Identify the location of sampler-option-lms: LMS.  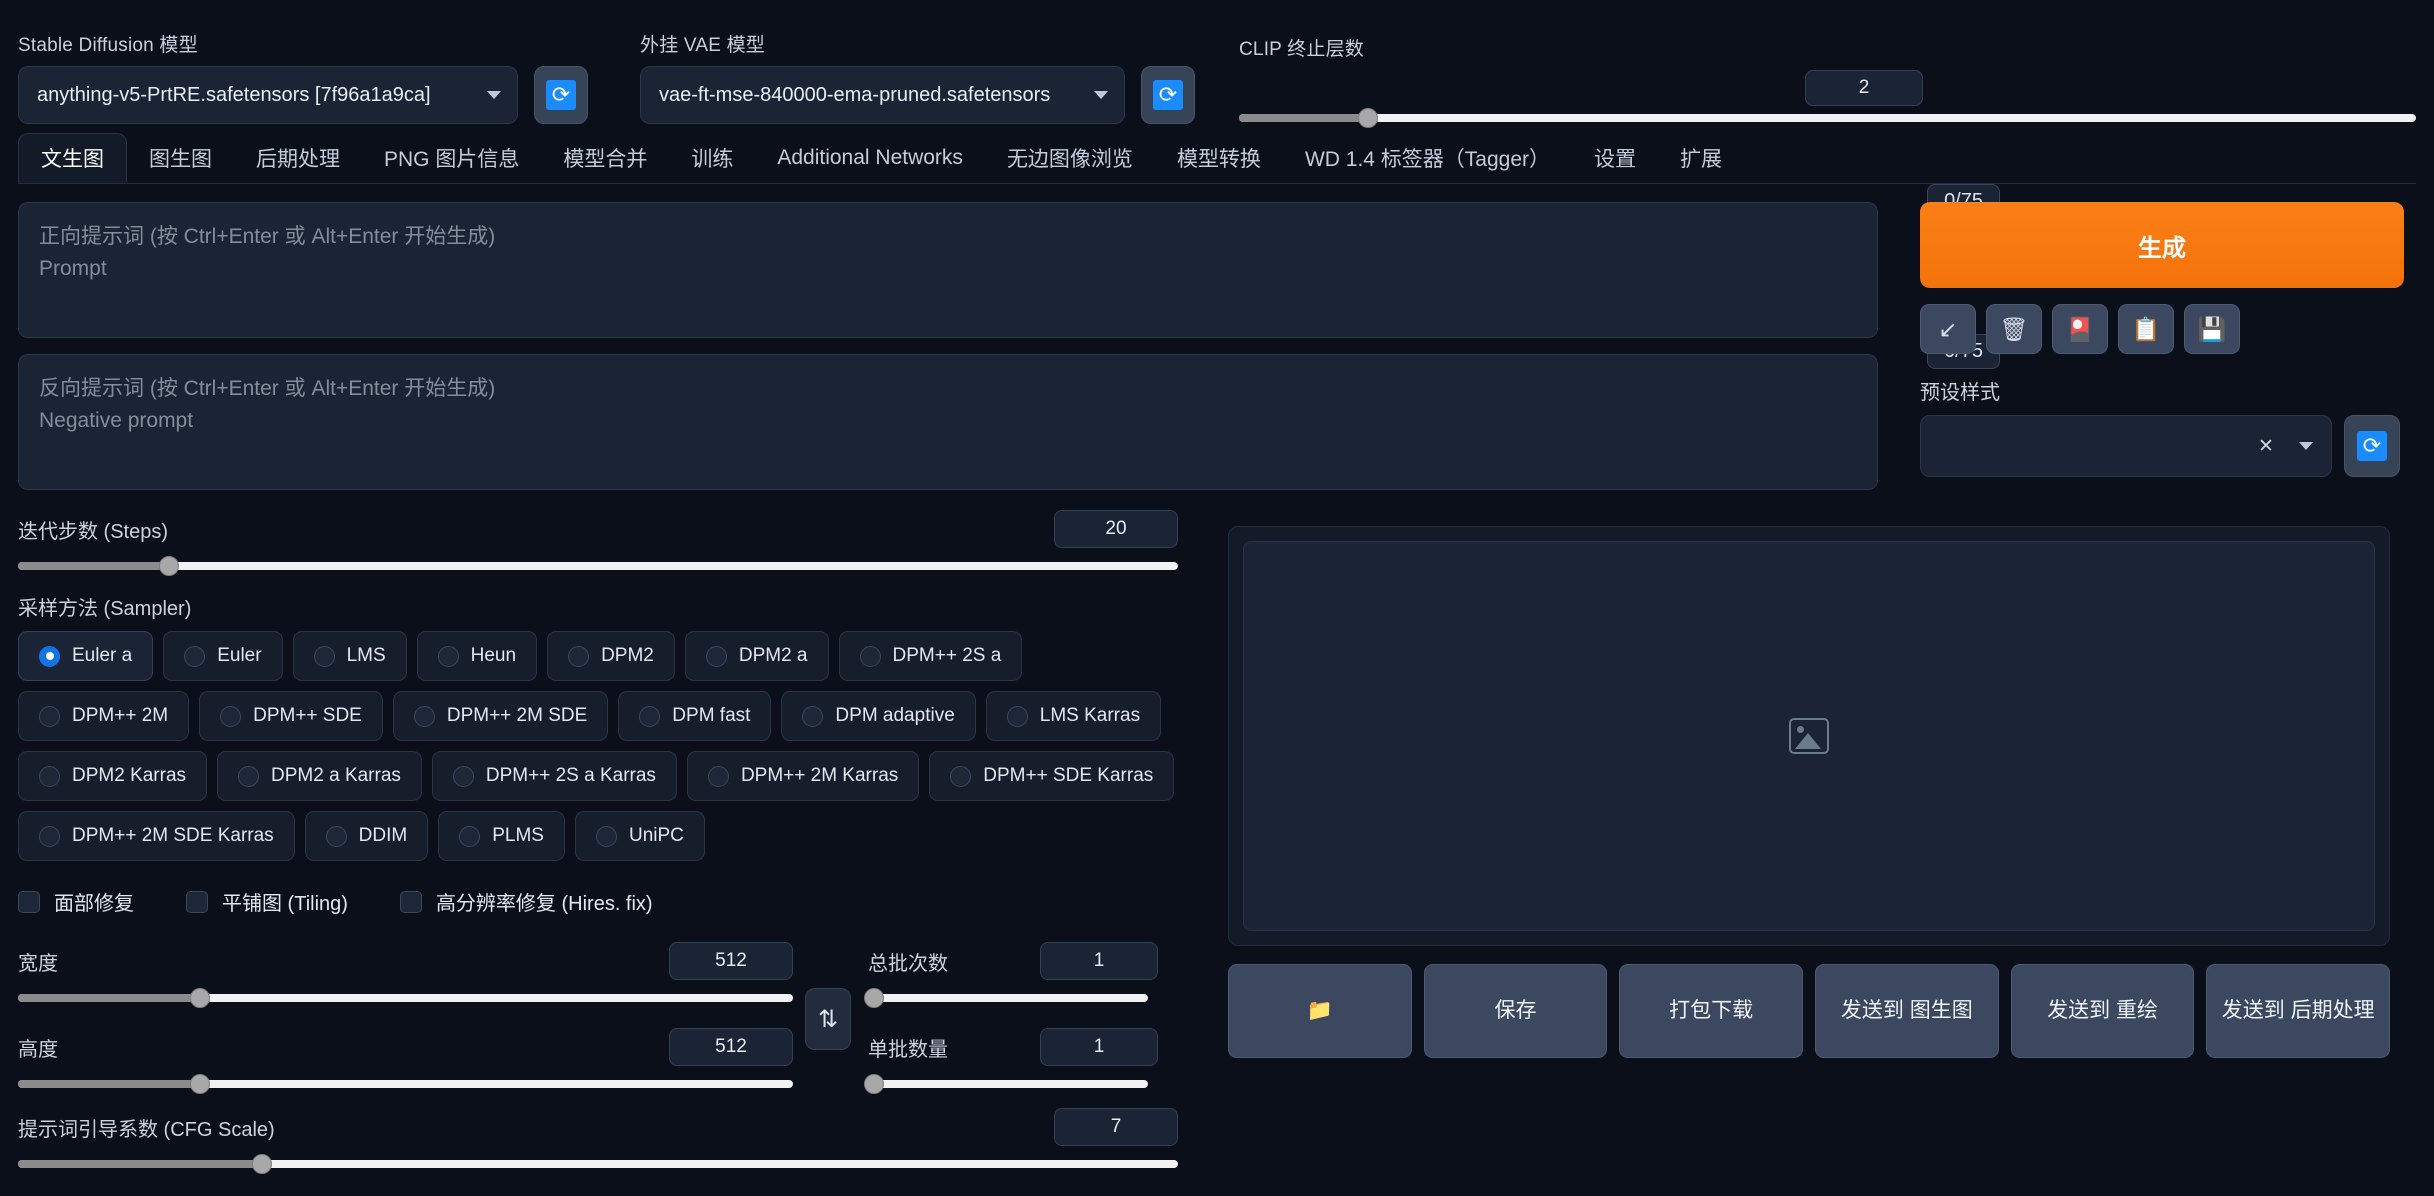
(349, 656).